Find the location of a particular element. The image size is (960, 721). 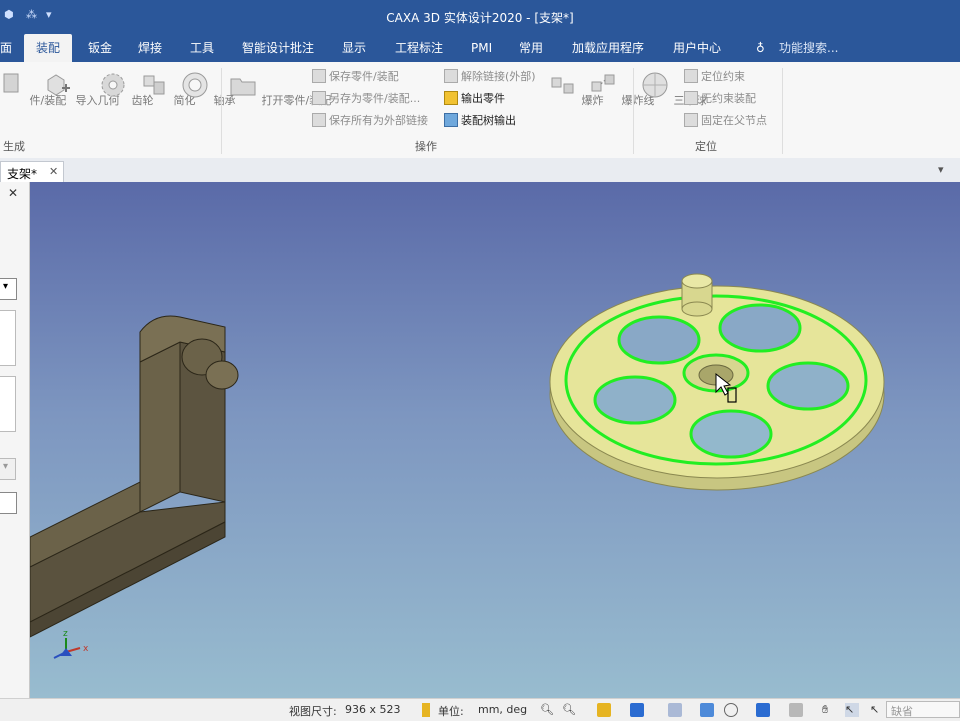

document-tab-strip: 支架* ✕ ▾ is located at coordinates (480, 170).